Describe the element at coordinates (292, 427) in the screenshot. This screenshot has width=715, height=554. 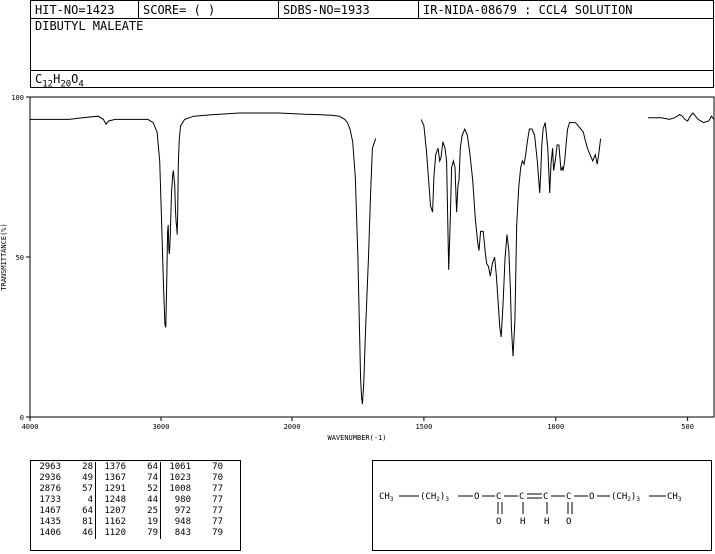
I see `x-tick-label: 2000` at that location.